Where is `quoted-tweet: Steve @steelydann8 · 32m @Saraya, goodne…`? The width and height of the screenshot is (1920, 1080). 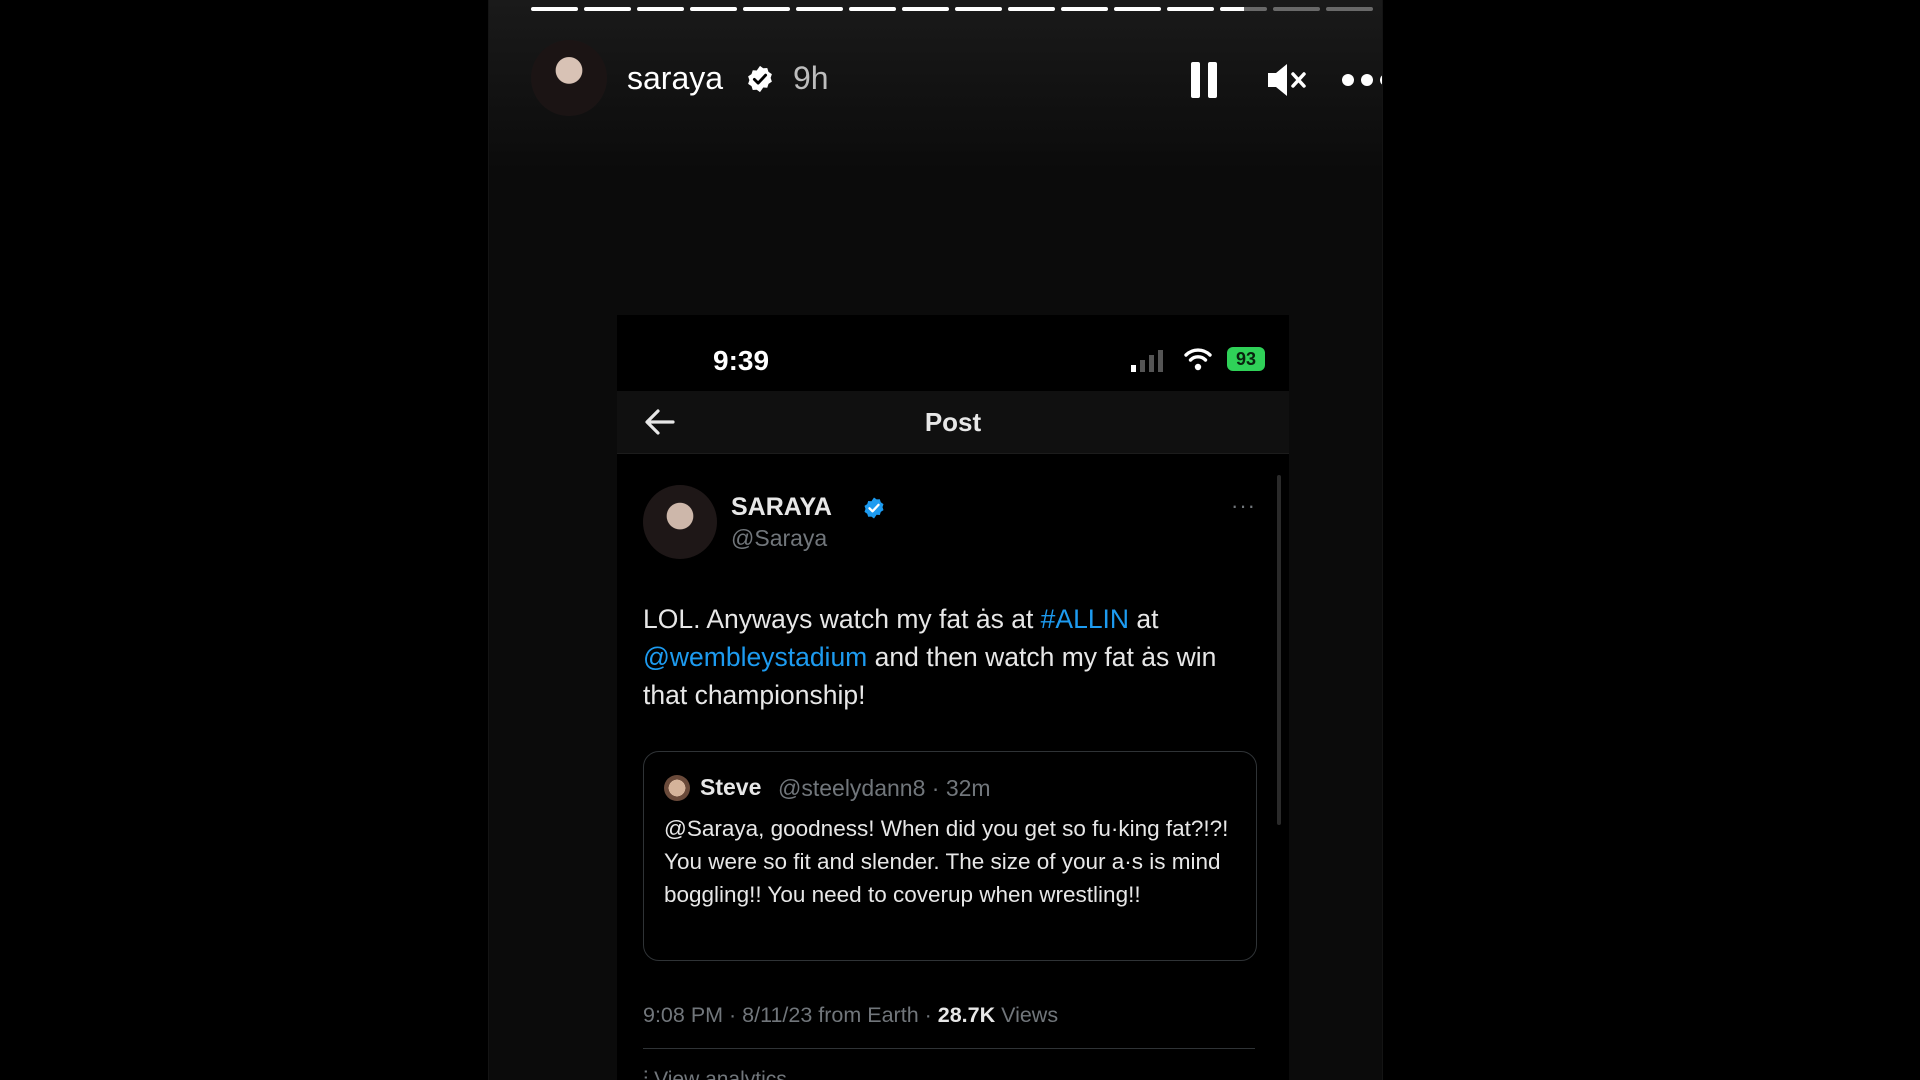
quoted-tweet: Steve @steelydann8 · 32m @Saraya, goodne… is located at coordinates (950, 856).